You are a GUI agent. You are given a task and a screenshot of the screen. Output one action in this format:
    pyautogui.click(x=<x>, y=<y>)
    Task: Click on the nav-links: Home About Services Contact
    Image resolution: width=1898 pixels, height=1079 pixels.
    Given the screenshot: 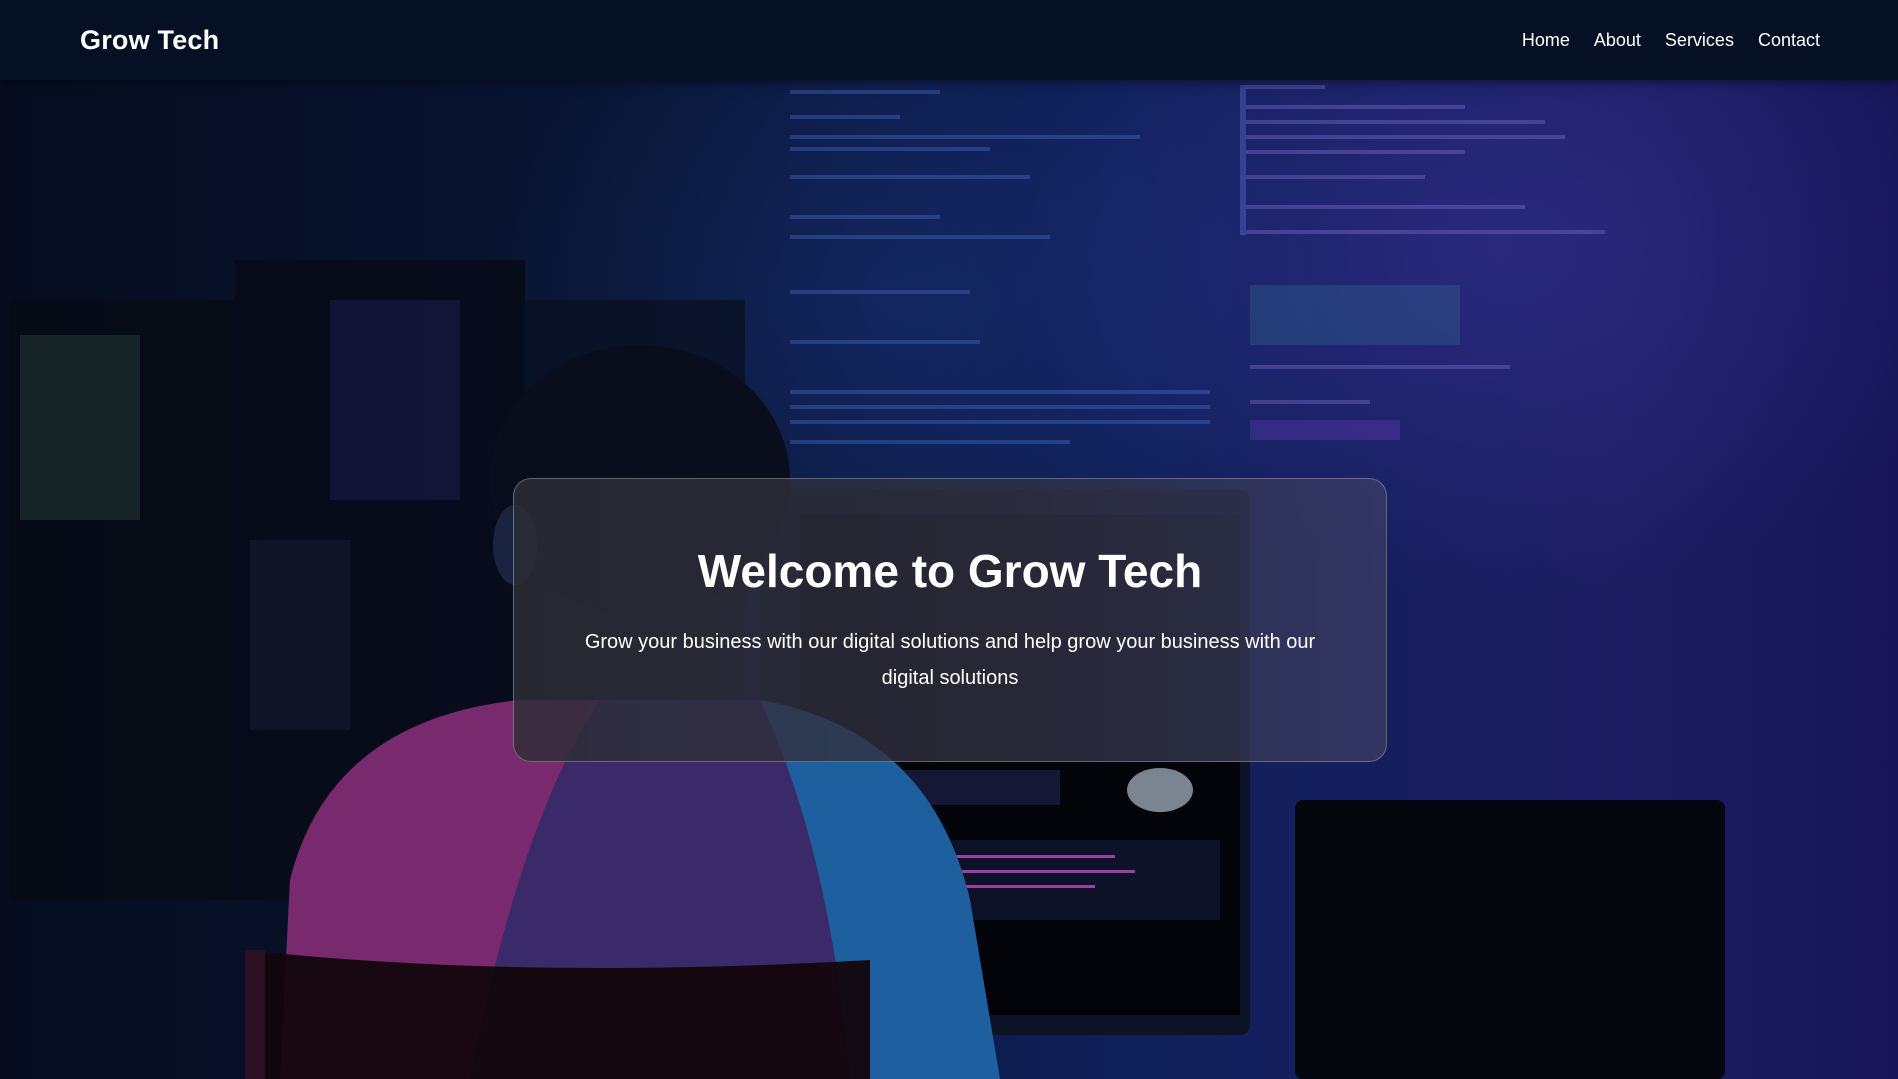 What is the action you would take?
    pyautogui.click(x=1671, y=40)
    